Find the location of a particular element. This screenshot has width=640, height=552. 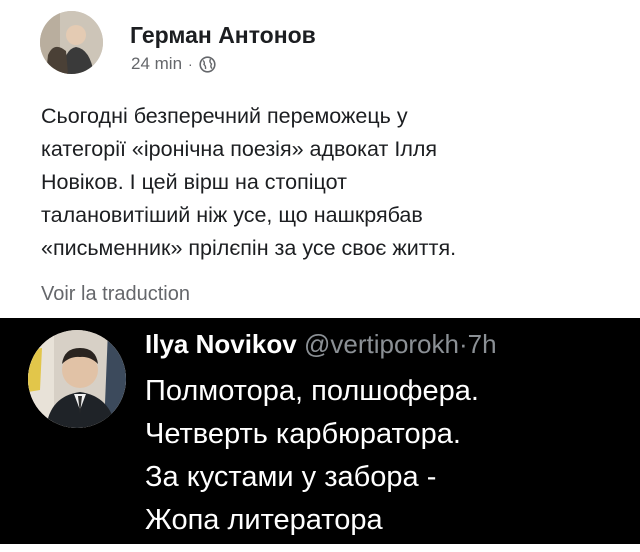

post-text-line: Новіков. І цей вірш на стопіцот is located at coordinates (194, 182).